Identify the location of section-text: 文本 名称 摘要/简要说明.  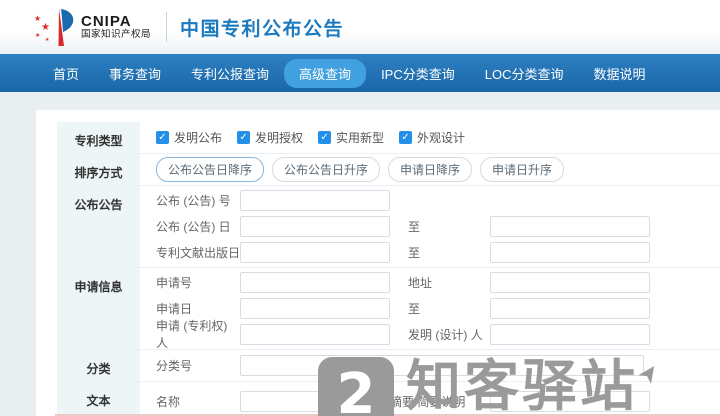
(388, 399).